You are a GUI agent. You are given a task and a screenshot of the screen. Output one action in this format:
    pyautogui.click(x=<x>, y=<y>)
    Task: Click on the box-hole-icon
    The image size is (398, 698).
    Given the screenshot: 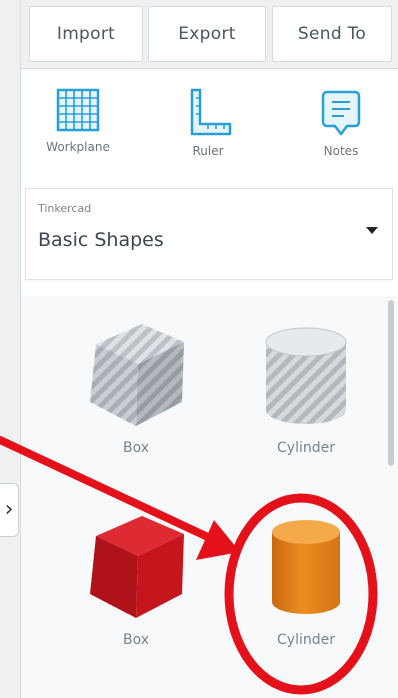 What is the action you would take?
    pyautogui.click(x=137, y=375)
    